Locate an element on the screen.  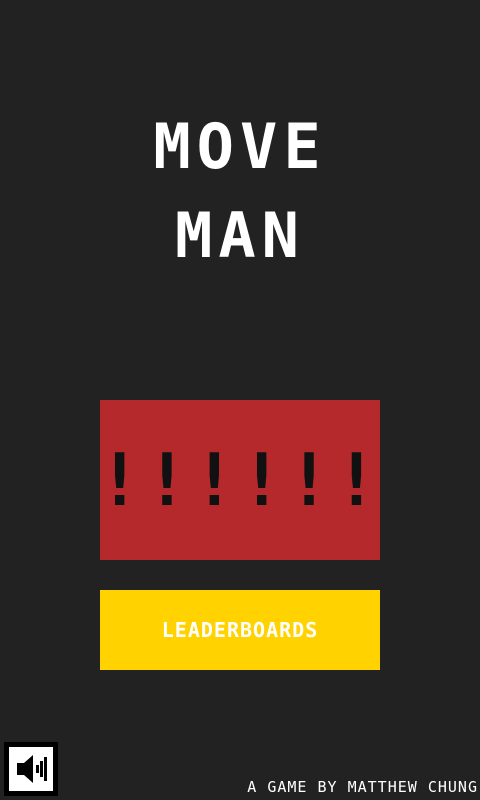
leaderboards-button: LEADERBOARDS is located at coordinates (240, 630).